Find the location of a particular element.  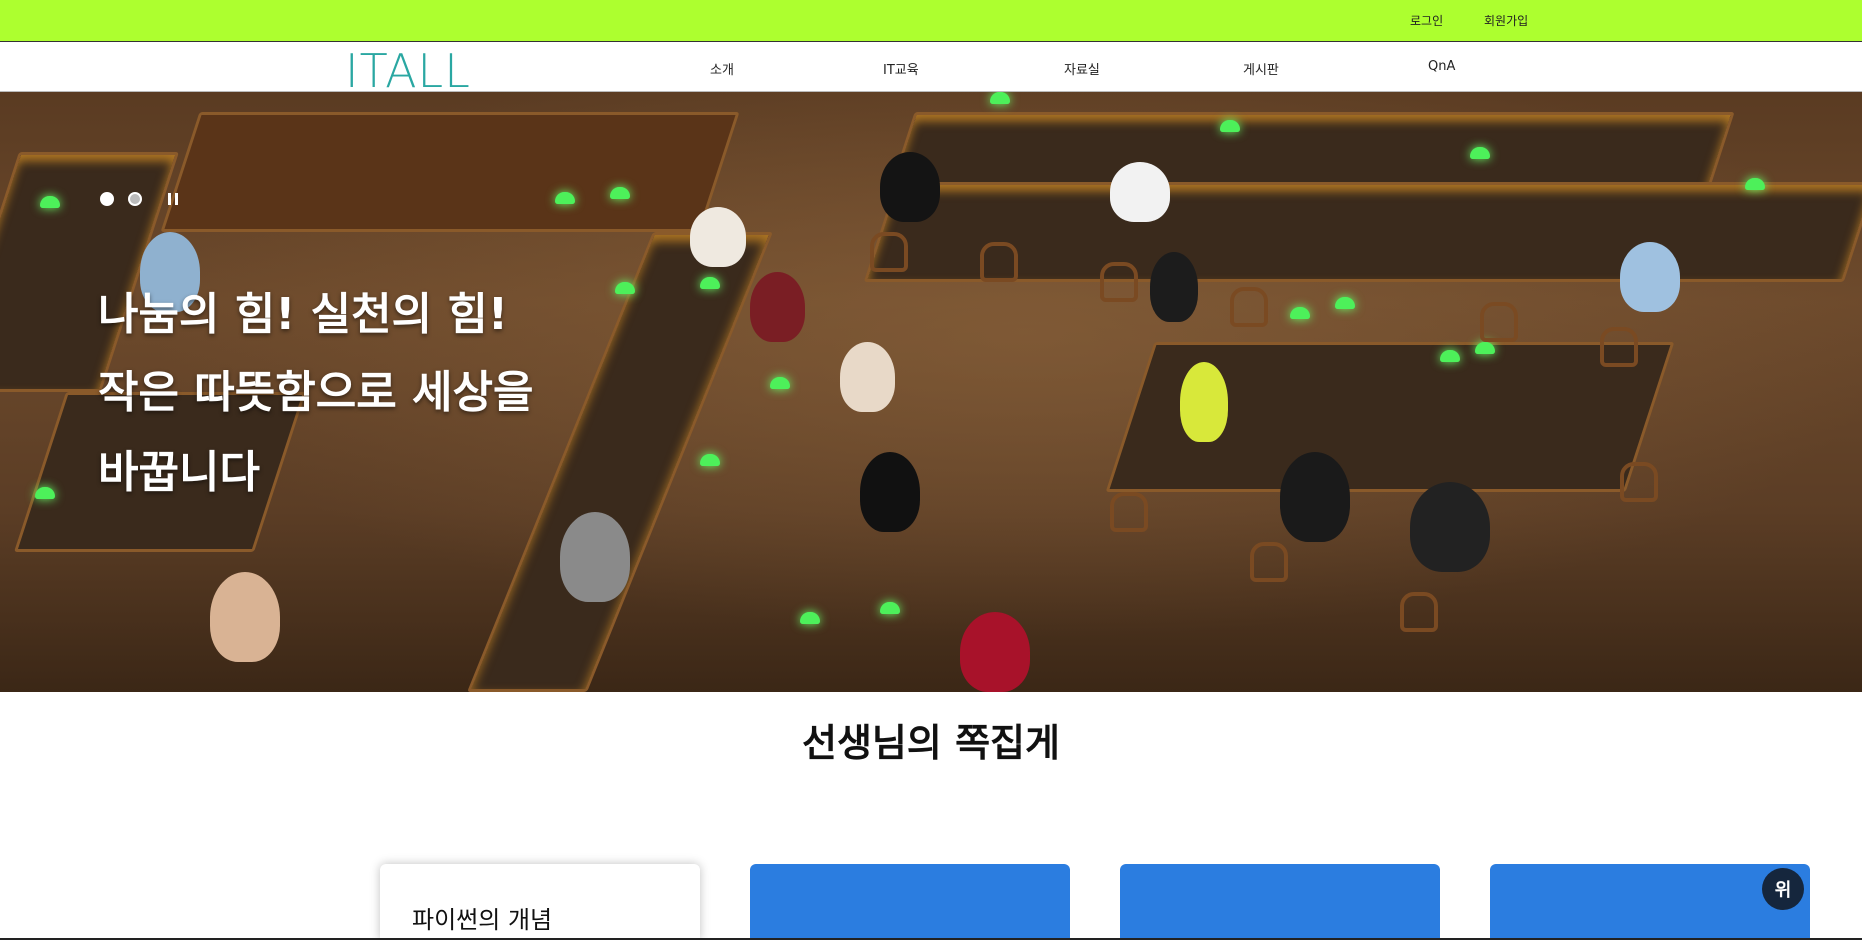

section-title: 선생님의 쪽집게 is located at coordinates (931, 743).